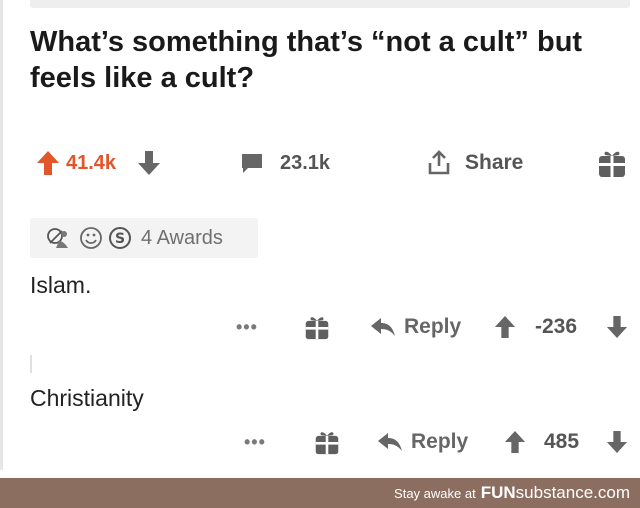 Image resolution: width=640 pixels, height=508 pixels. What do you see at coordinates (330, 4) in the screenshot?
I see `top-edge-divider` at bounding box center [330, 4].